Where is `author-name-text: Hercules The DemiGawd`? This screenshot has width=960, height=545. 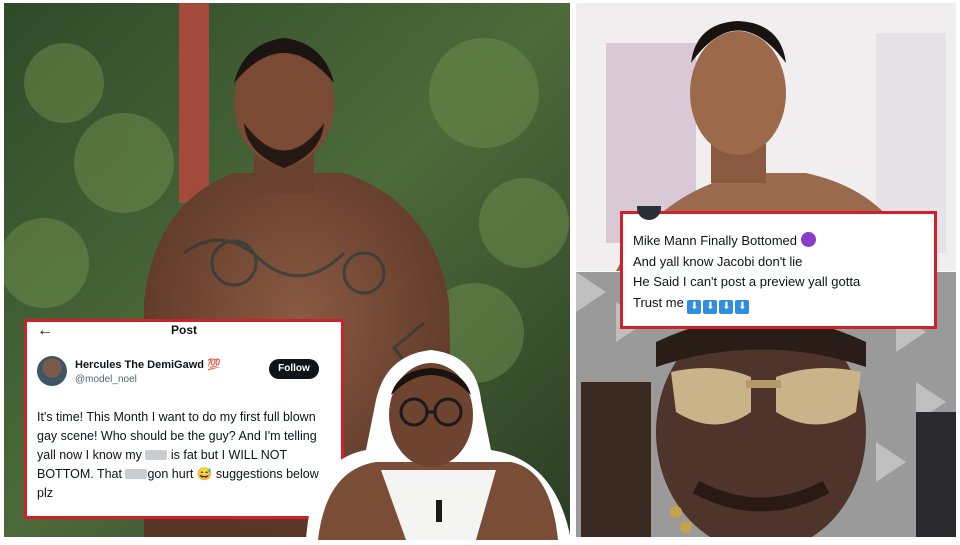
author-name-text: Hercules The DemiGawd is located at coordinates (139, 365).